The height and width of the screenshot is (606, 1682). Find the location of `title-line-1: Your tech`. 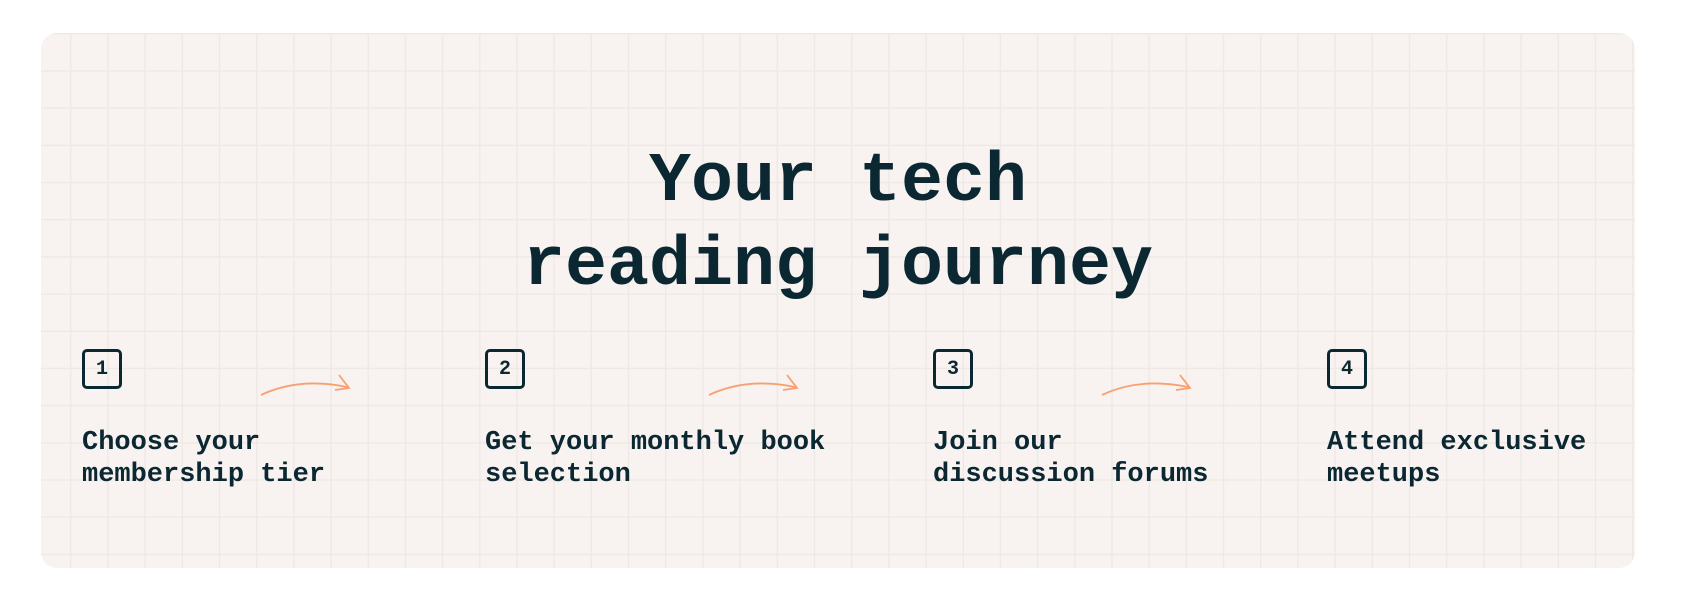

title-line-1: Your tech is located at coordinates (838, 182).